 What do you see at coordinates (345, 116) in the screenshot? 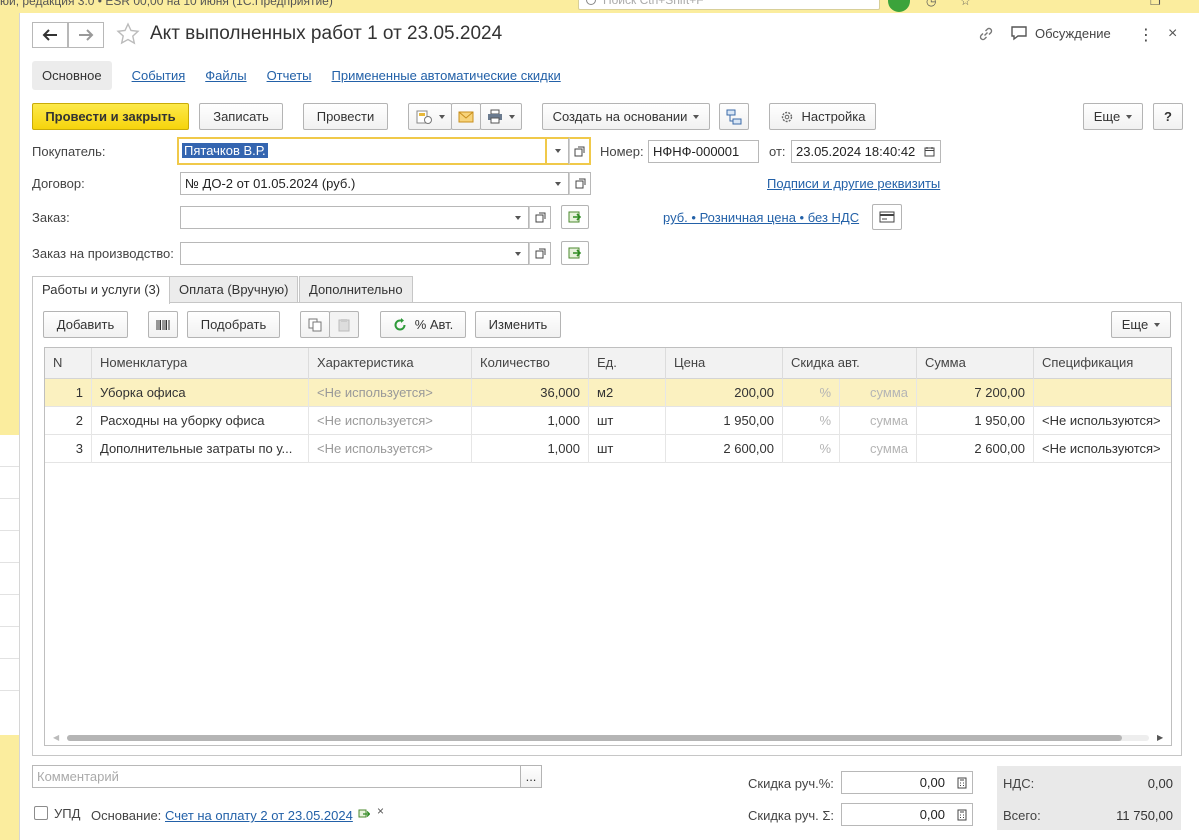
I see `post-button: Провести` at bounding box center [345, 116].